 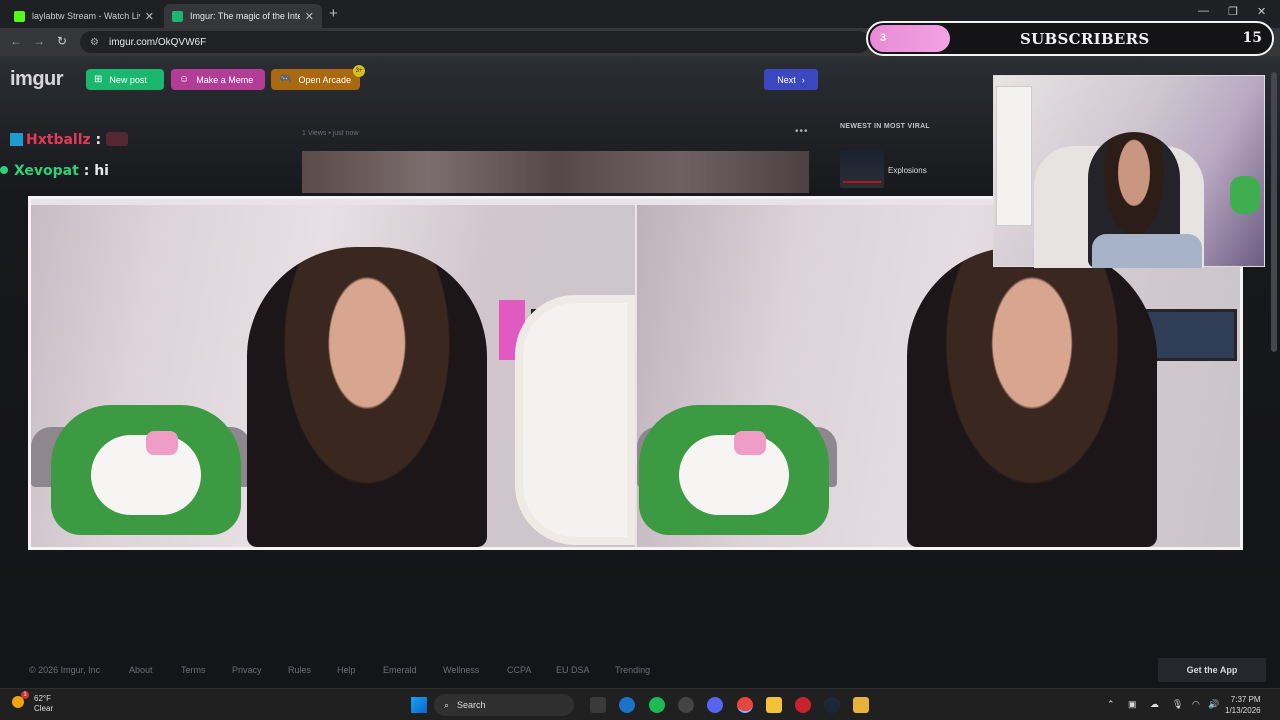 I want to click on steam-icon, so click(x=832, y=705).